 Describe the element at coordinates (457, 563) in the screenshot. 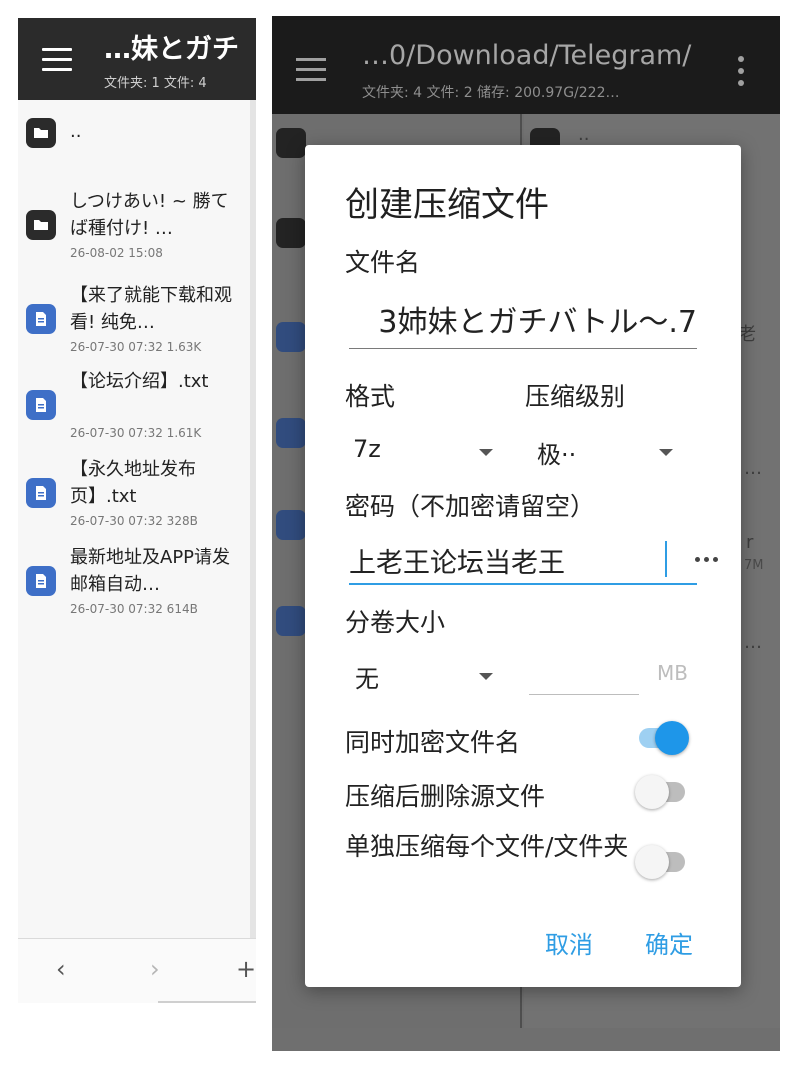

I see `password-value: 上老王论坛当老王` at that location.